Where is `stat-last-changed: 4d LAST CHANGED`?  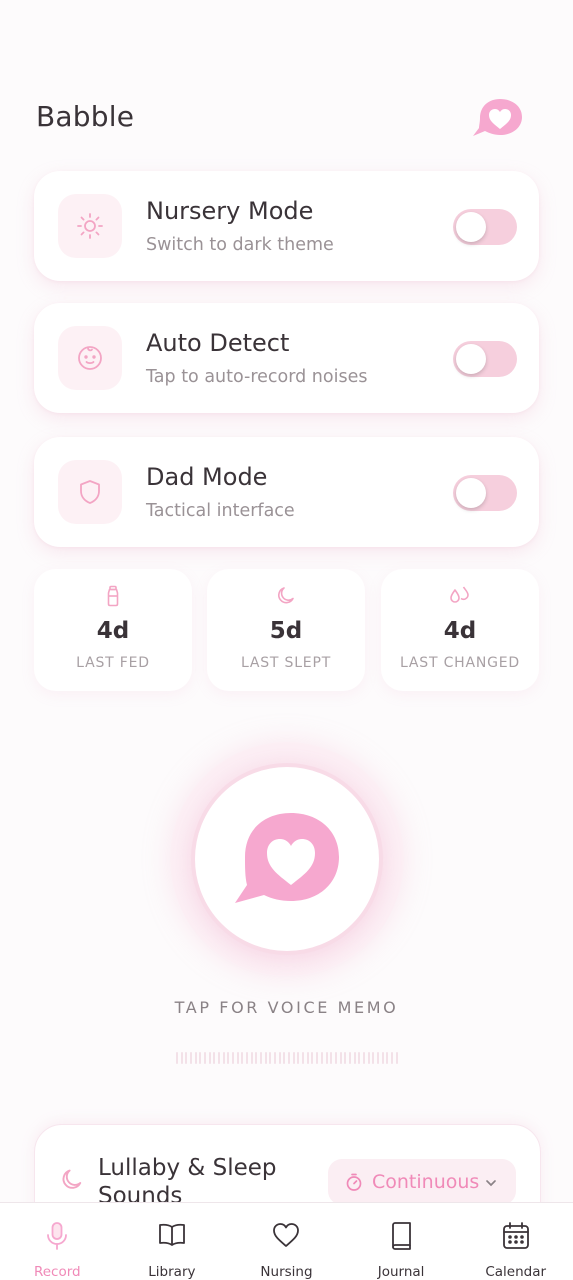 stat-last-changed: 4d LAST CHANGED is located at coordinates (460, 630).